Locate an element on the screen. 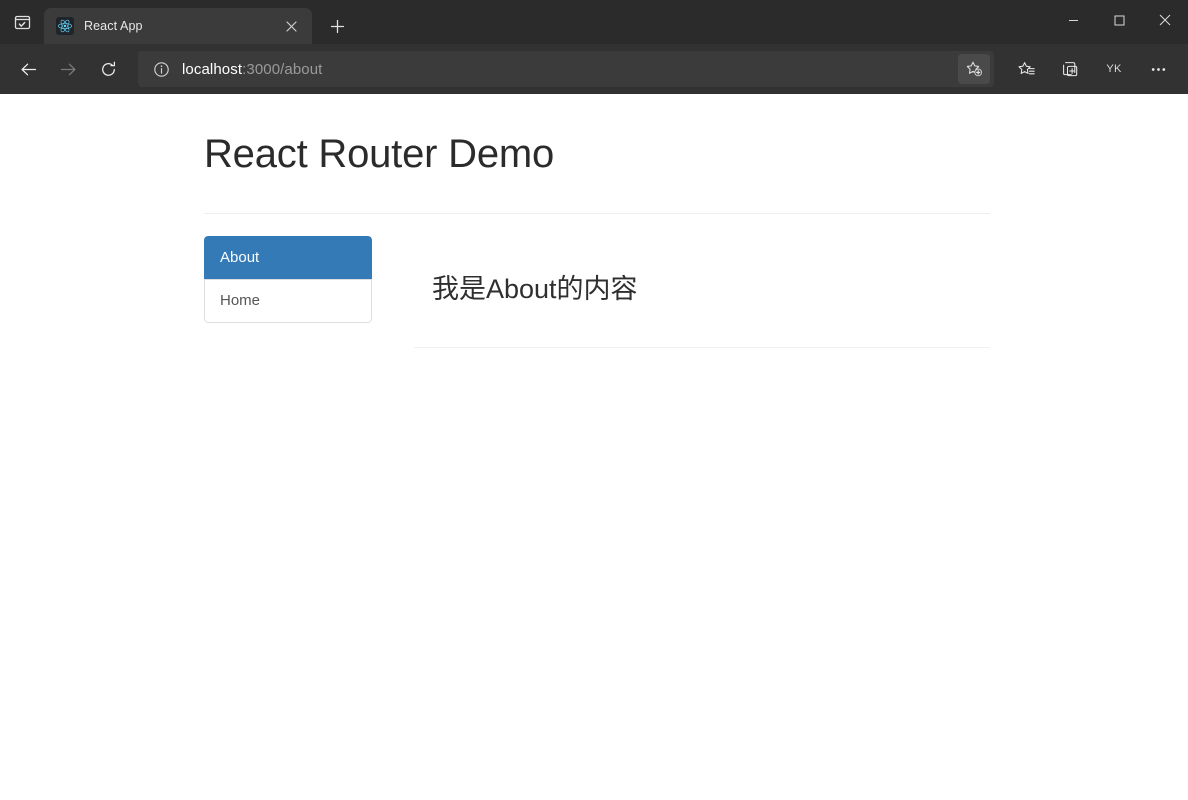 Image resolution: width=1188 pixels, height=800 pixels. star-plus-icon is located at coordinates (974, 69).